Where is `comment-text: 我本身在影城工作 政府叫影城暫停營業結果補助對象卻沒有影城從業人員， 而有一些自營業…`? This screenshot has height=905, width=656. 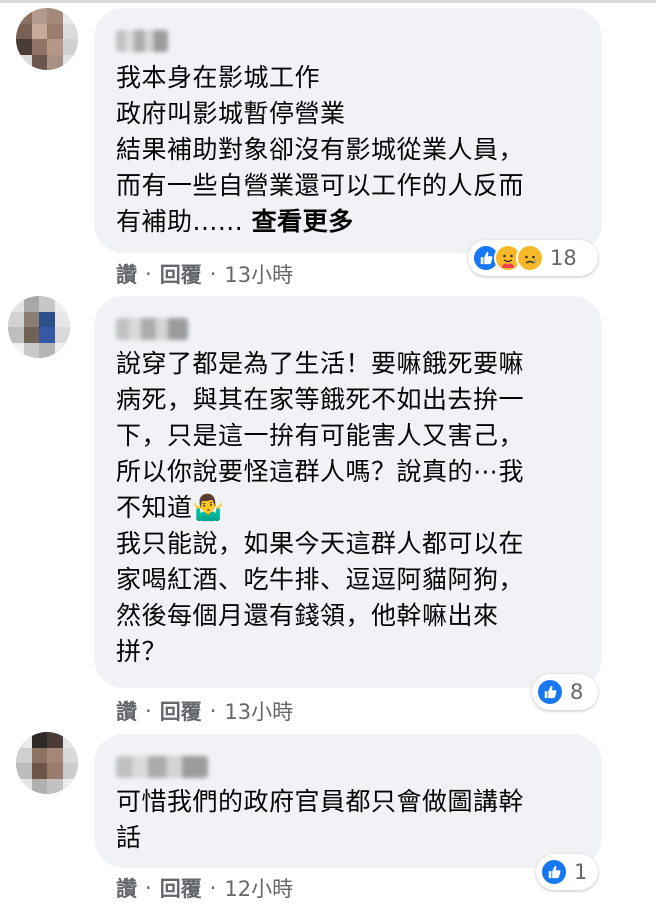
comment-text: 我本身在影城工作 政府叫影城暫停營業結果補助對象卻沒有影城從業人員， 而有一些自營業… is located at coordinates (349, 150).